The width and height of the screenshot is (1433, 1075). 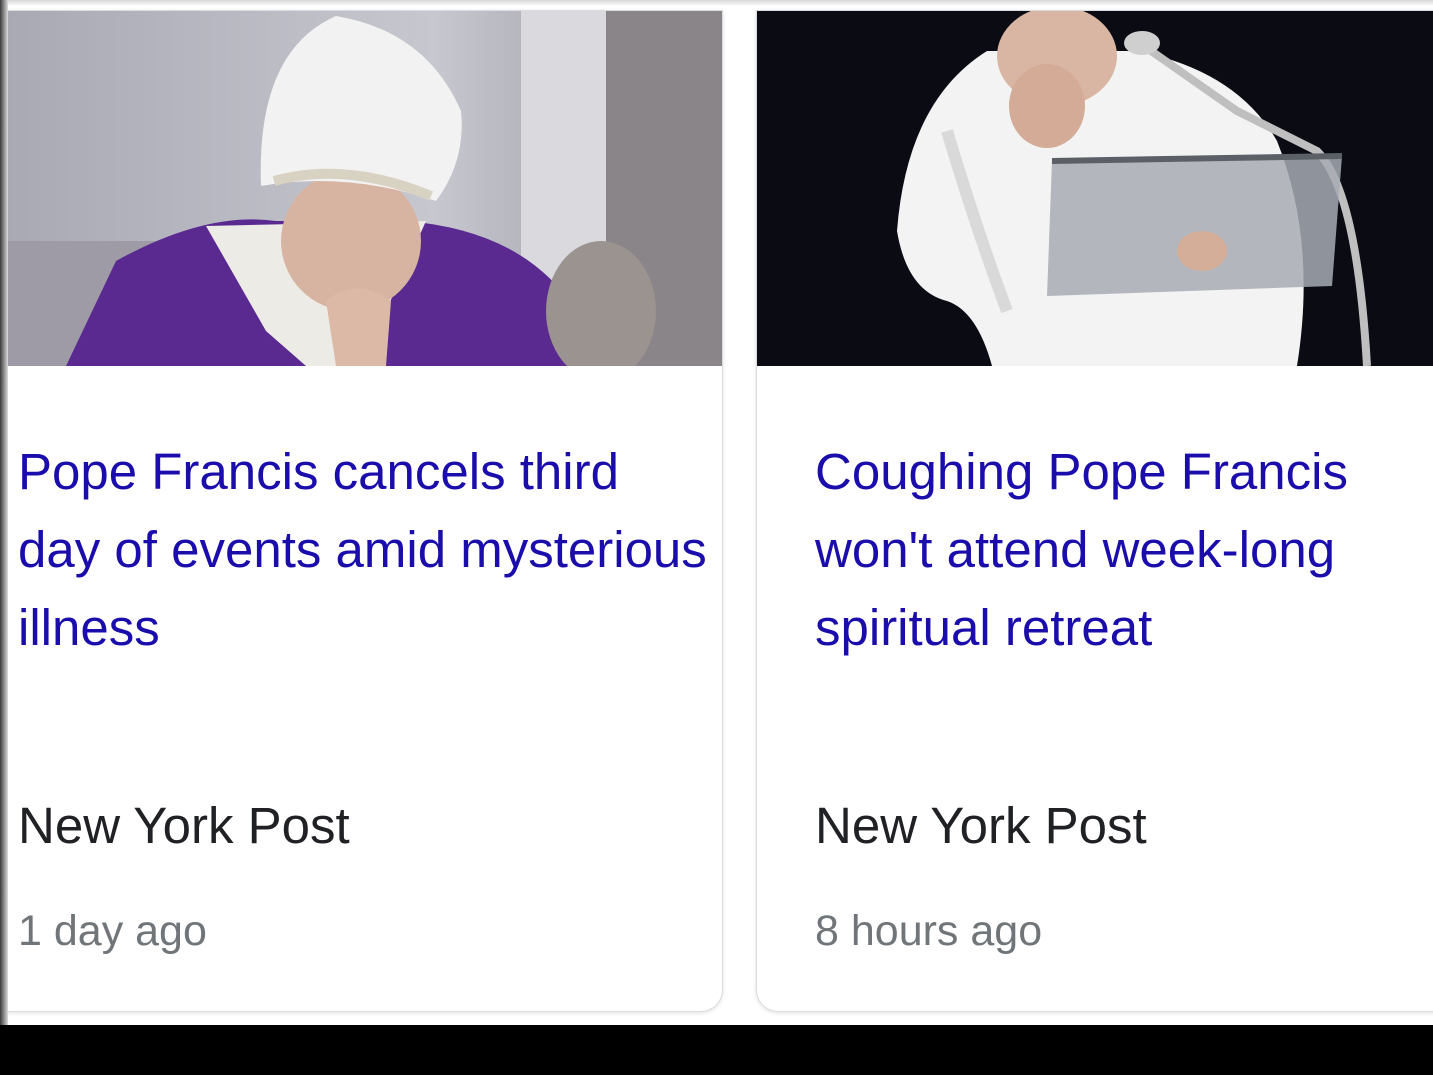 What do you see at coordinates (112, 931) in the screenshot?
I see `news-card-1-age: 1 day ago` at bounding box center [112, 931].